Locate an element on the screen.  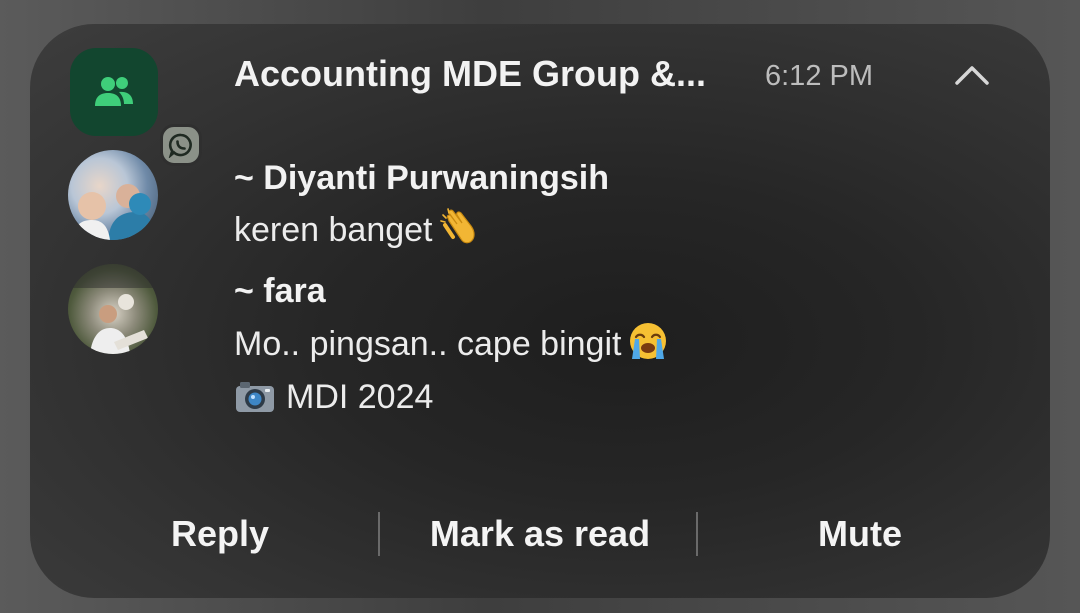
notification-time: 6:12 PM is located at coordinates (819, 76).